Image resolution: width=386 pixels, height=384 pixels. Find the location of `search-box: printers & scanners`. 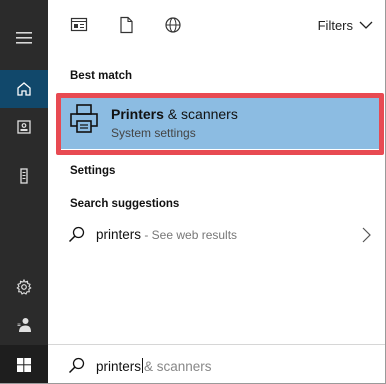

search-box: printers & scanners is located at coordinates (216, 363).